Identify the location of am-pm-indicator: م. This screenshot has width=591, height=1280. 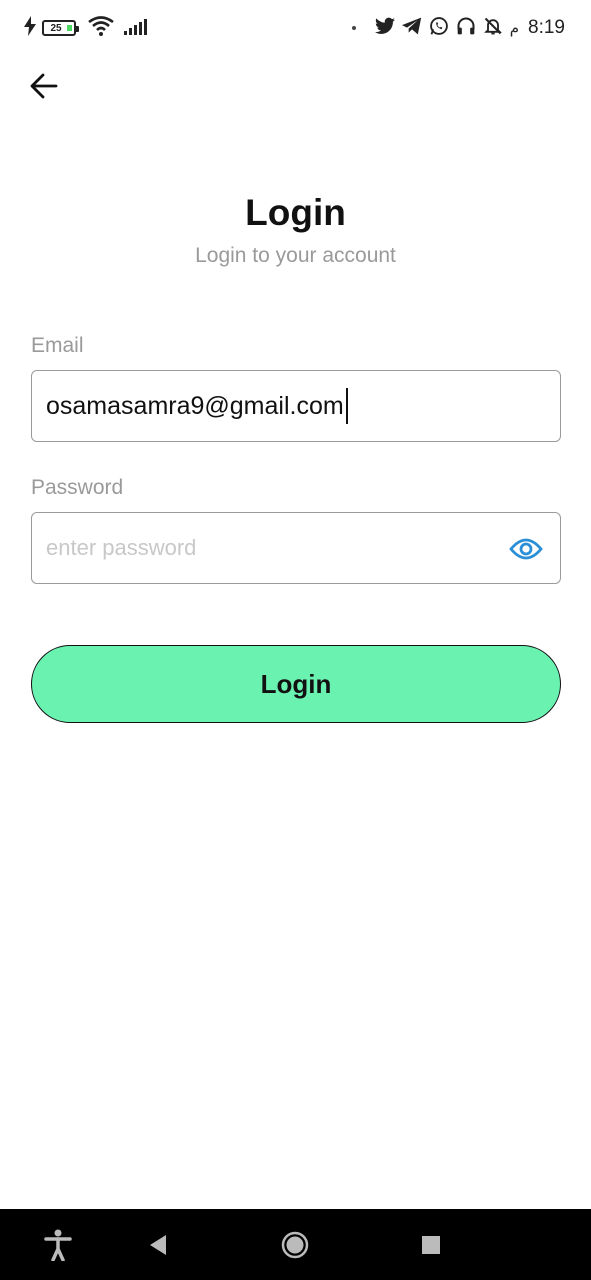
(514, 28).